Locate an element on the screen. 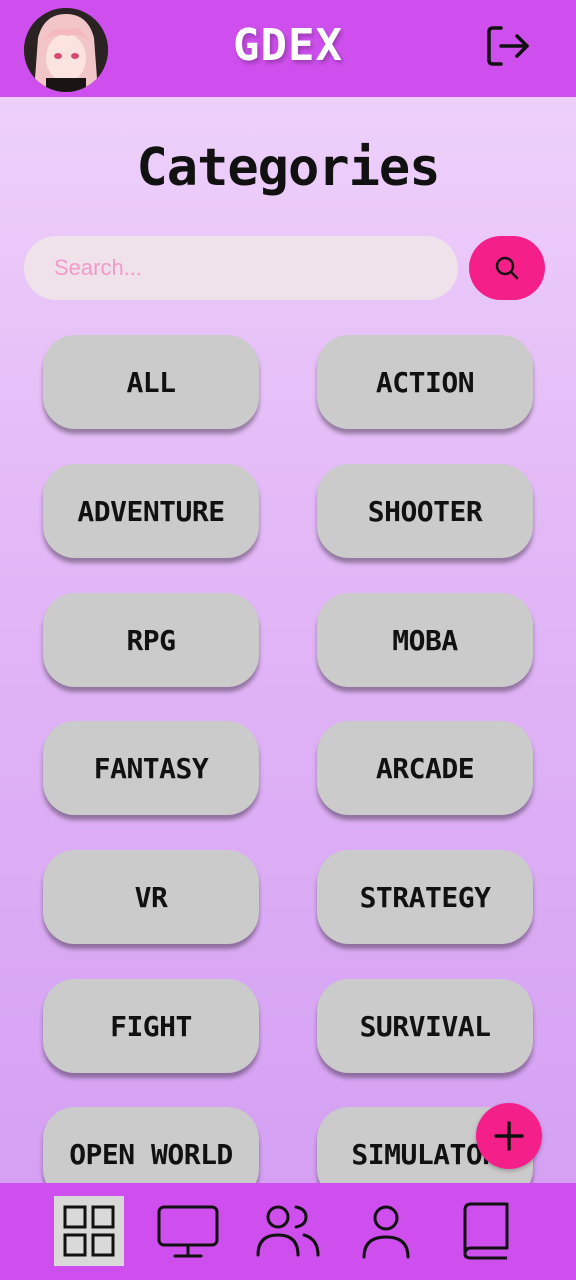 The width and height of the screenshot is (576, 1280). nav-categories is located at coordinates (89, 1231).